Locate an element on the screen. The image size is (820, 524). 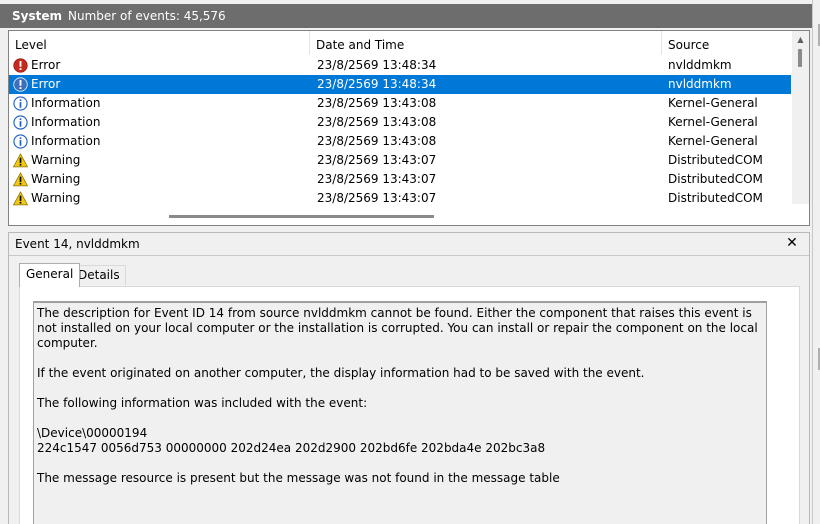
close-icon: ✕ is located at coordinates (792, 243).